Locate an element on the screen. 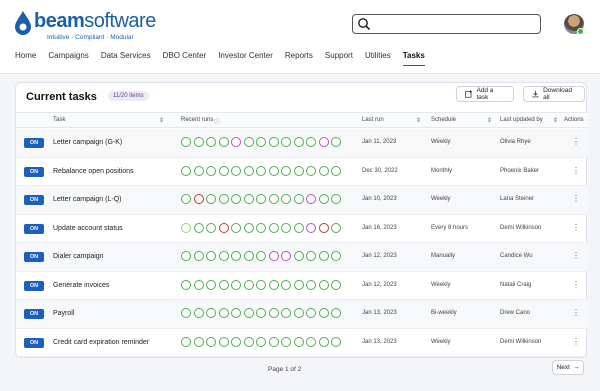 Image resolution: width=600 pixels, height=391 pixels. task-name: Letter campaign (G-K) is located at coordinates (87, 142).